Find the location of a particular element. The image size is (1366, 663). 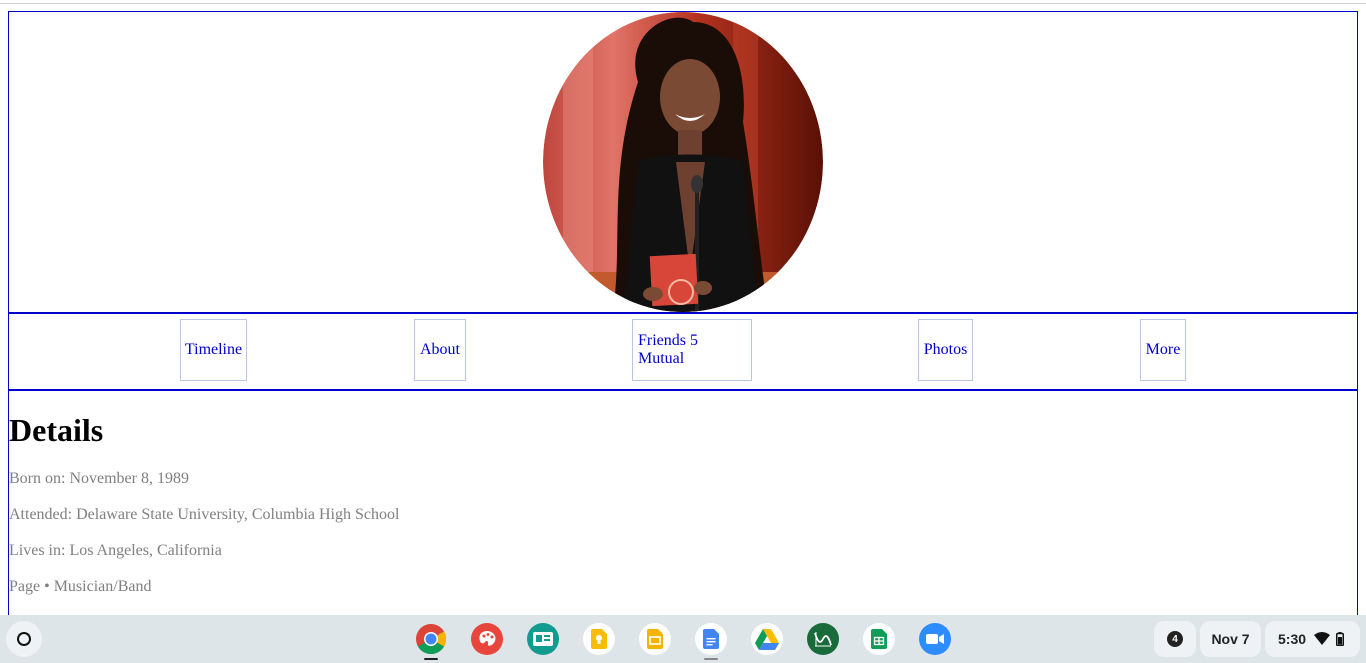

born-on: Born on: November 8, 1989 is located at coordinates (99, 478).